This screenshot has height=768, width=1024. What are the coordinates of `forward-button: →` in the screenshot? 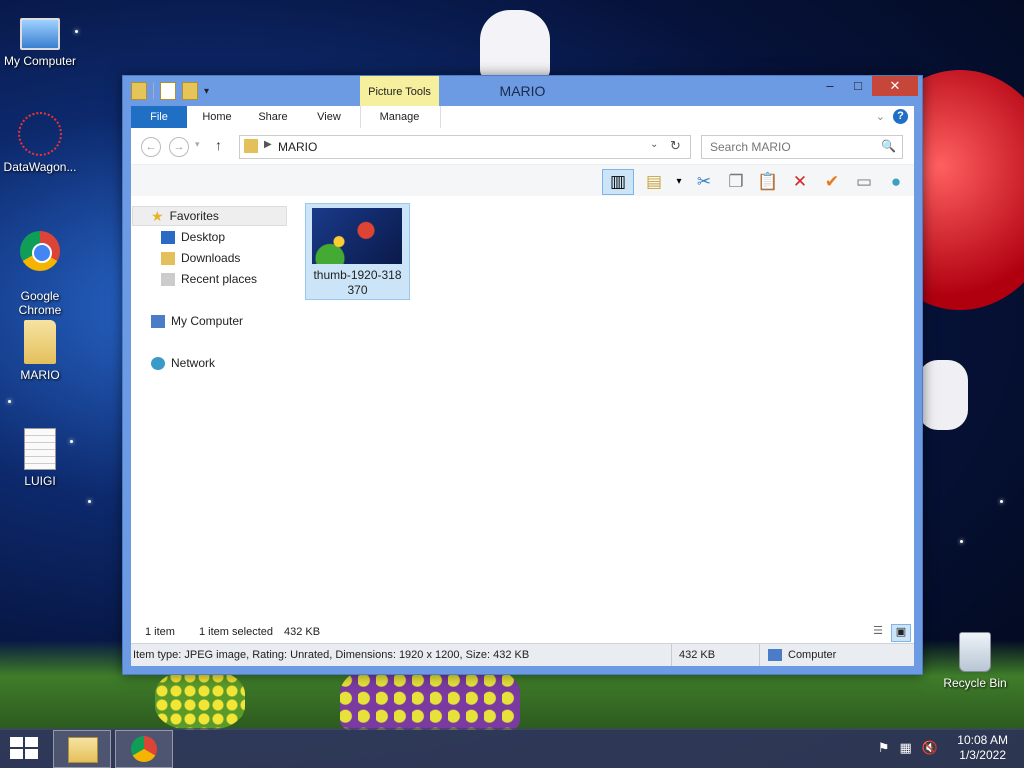 It's located at (179, 147).